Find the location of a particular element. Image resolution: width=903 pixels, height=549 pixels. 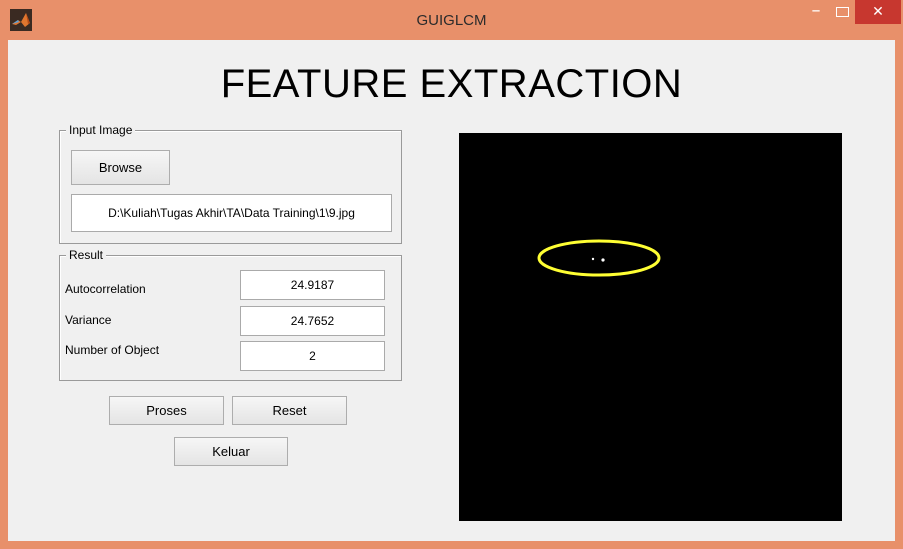

autocorrelation-field: 24.9187 is located at coordinates (312, 285).